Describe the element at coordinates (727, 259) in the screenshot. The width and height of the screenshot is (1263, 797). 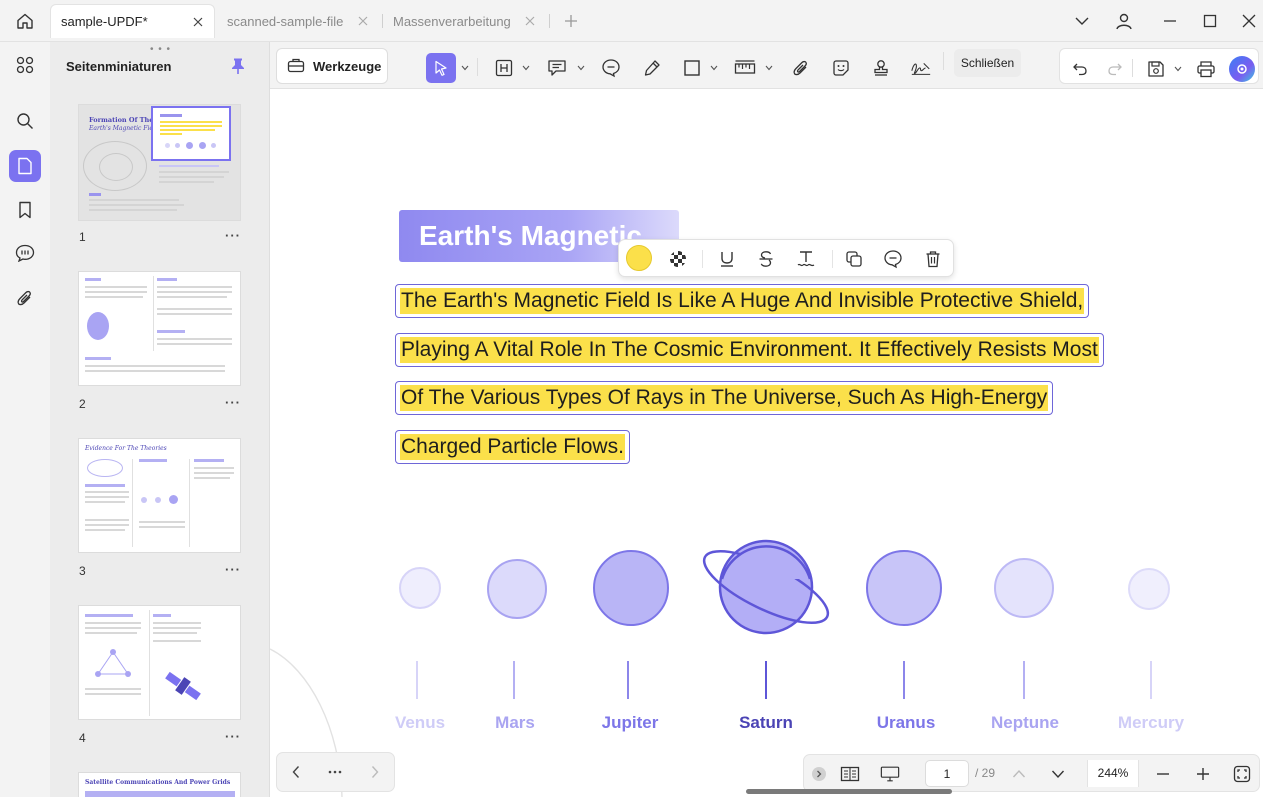
I see `underline-icon` at that location.